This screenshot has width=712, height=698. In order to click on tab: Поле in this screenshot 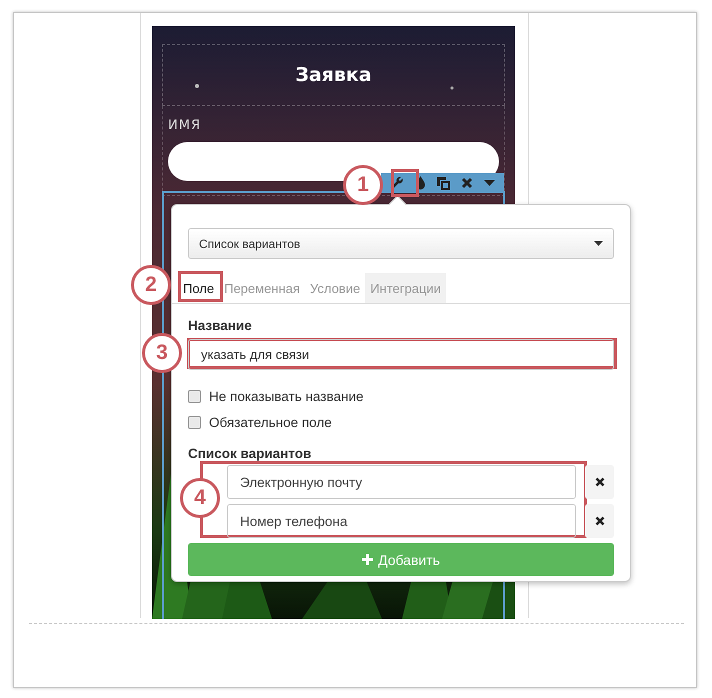, I will do `click(199, 288)`.